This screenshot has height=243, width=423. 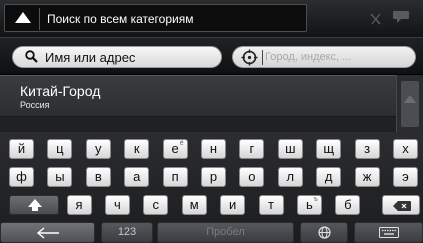 I want to click on space-key: Пробел, so click(x=225, y=232).